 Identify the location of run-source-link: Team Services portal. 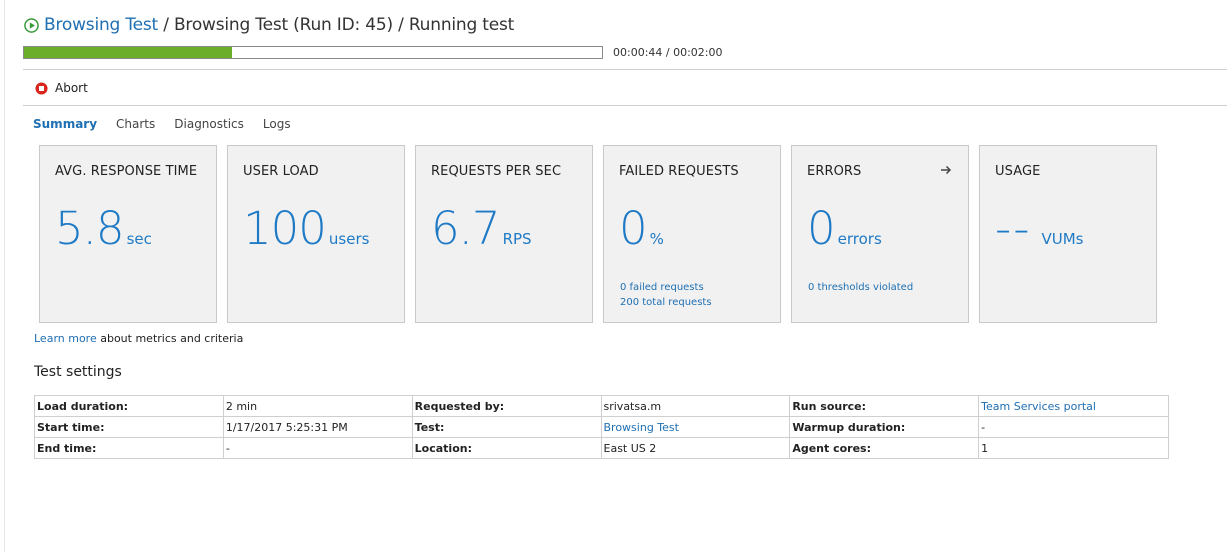
(1038, 406).